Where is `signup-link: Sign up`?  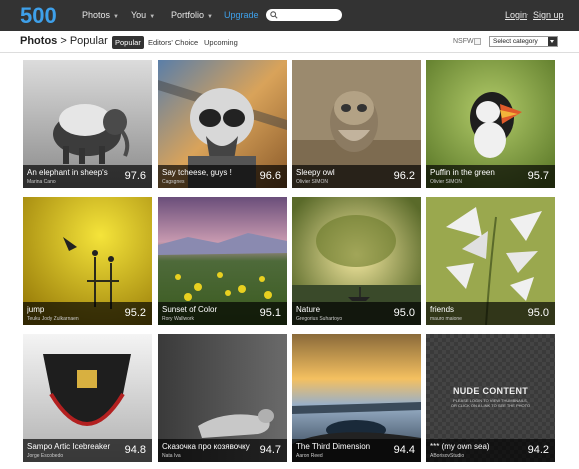 signup-link: Sign up is located at coordinates (548, 15).